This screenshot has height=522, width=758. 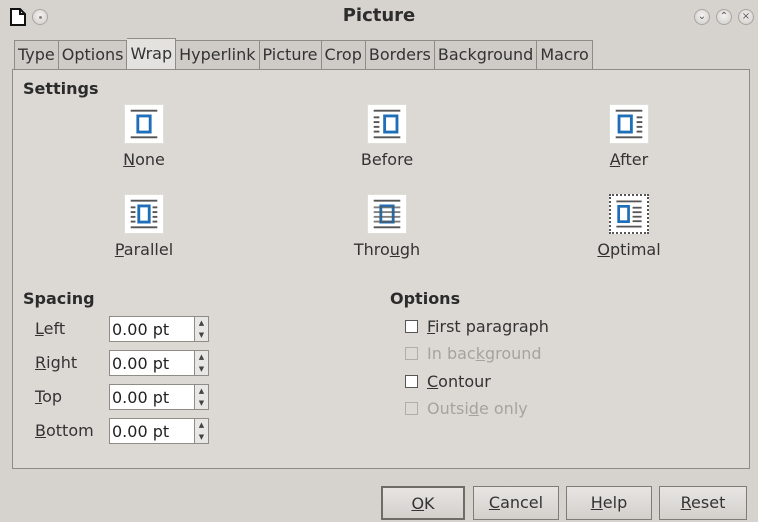 What do you see at coordinates (425, 298) in the screenshot?
I see `options-heading: Options` at bounding box center [425, 298].